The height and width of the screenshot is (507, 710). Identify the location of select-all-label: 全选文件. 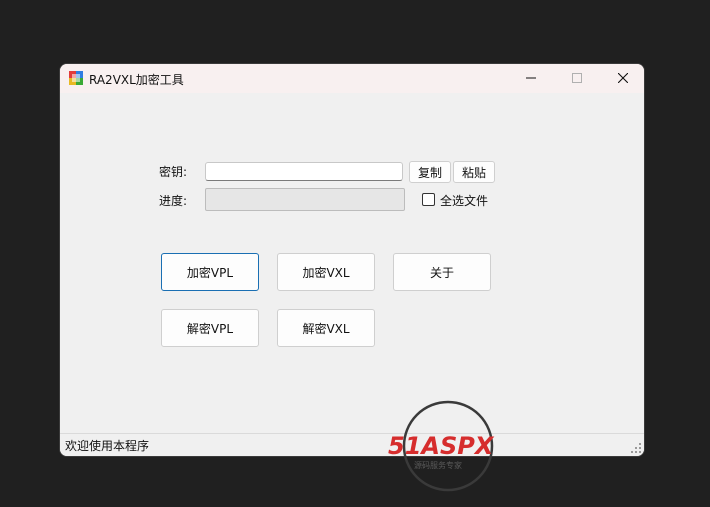
(464, 200).